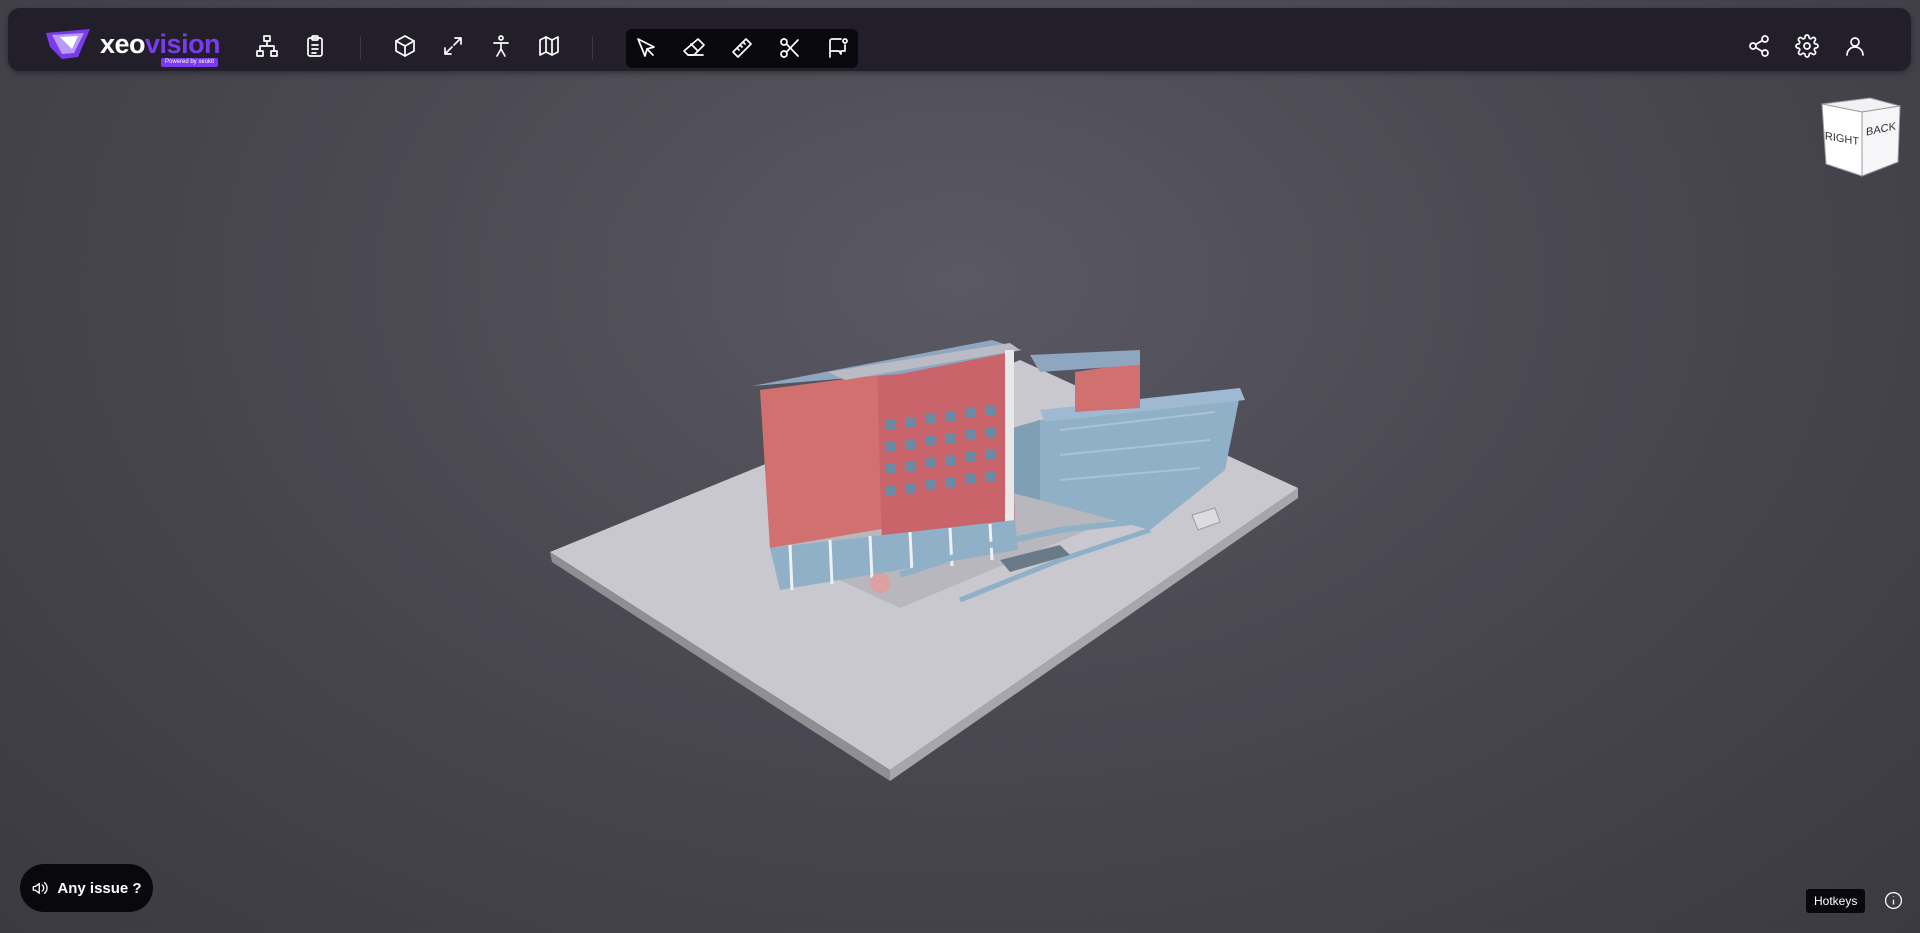 This screenshot has width=1920, height=933. I want to click on tree-hierarchy-icon, so click(267, 46).